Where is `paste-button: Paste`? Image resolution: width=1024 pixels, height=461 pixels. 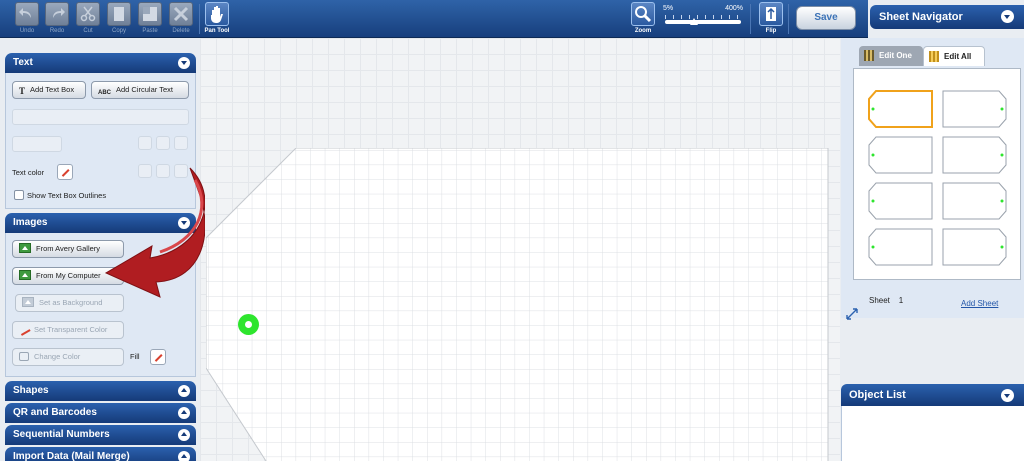 paste-button: Paste is located at coordinates (150, 18).